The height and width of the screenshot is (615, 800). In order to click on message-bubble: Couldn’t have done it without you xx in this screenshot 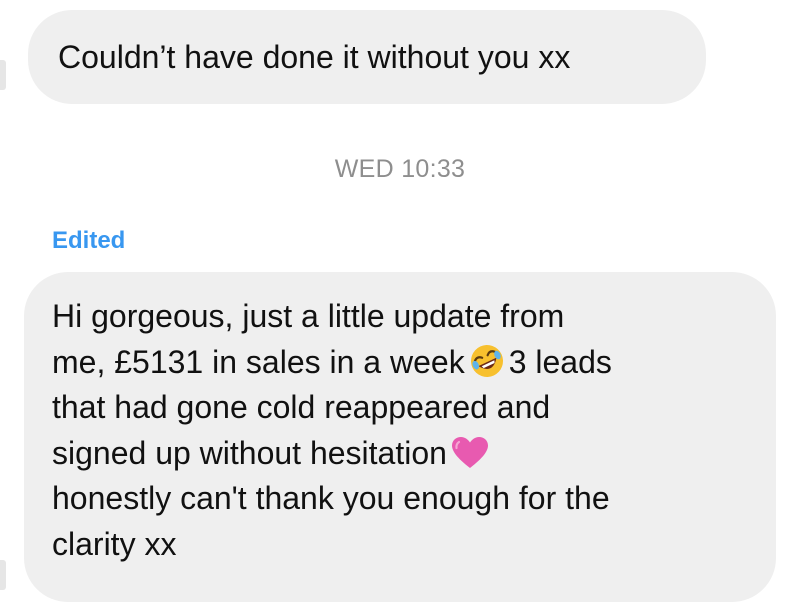, I will do `click(367, 57)`.